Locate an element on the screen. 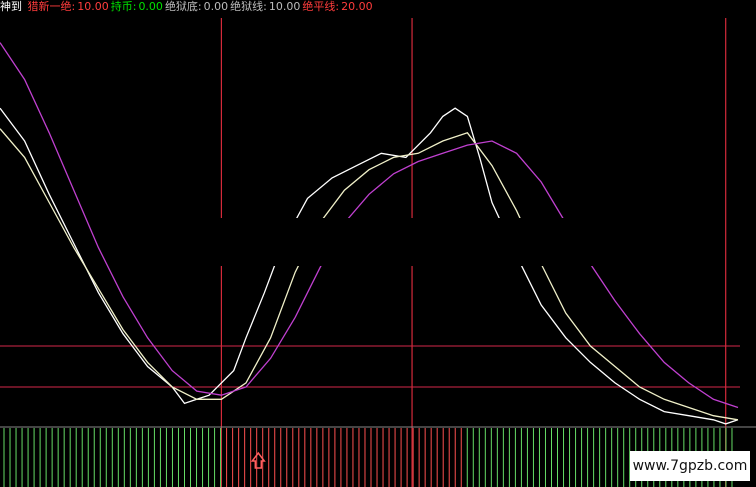 The height and width of the screenshot is (487, 756). legend-item-label: 绝狱线: is located at coordinates (248, 6).